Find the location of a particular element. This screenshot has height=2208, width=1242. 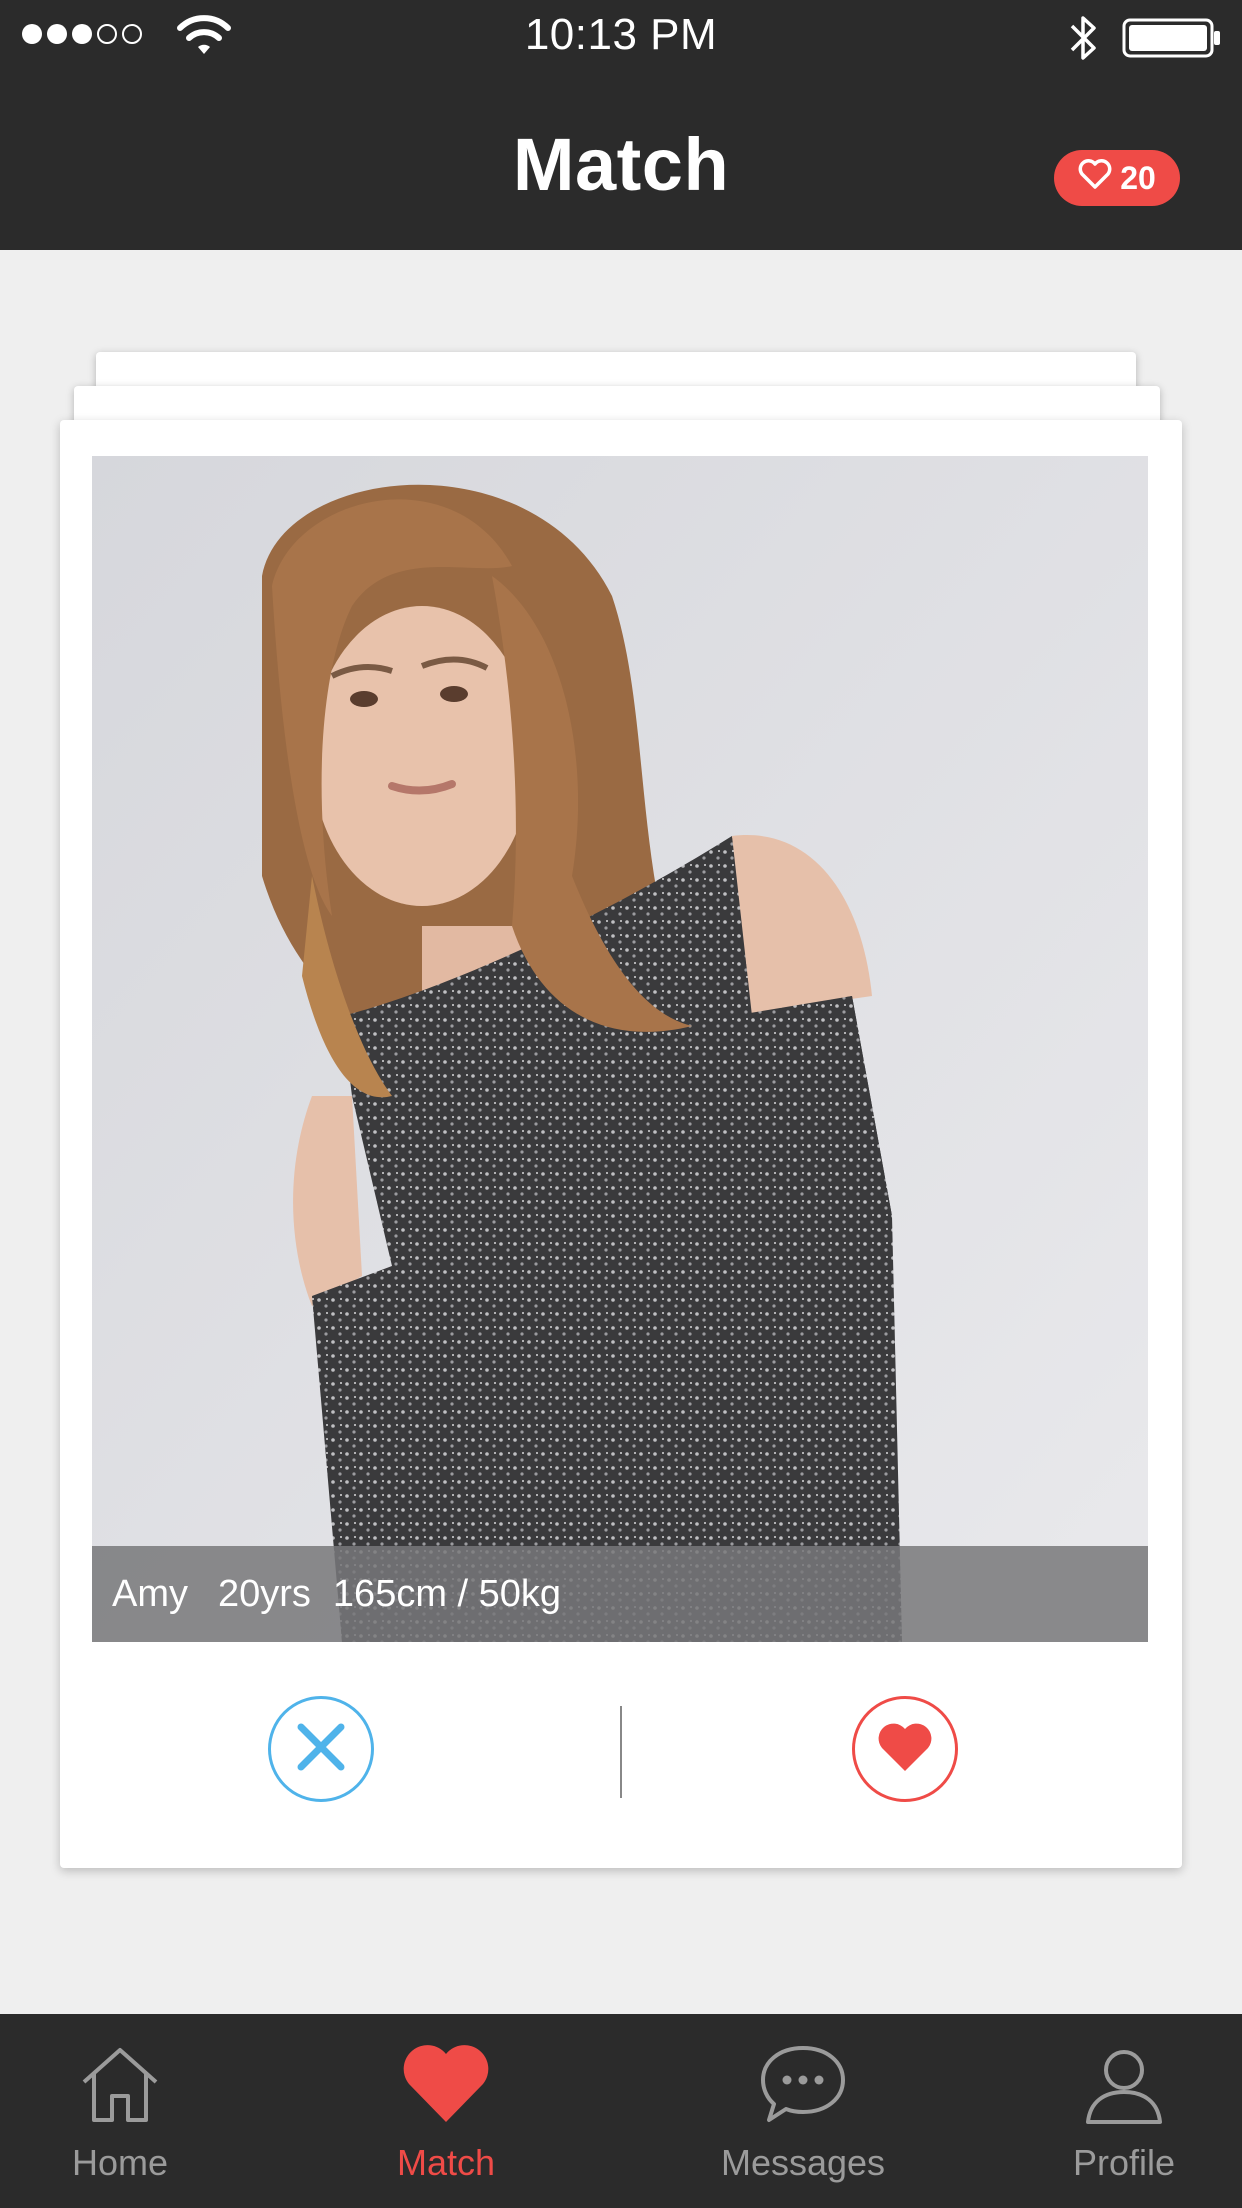

tab-bar: Home Match Messages Profile is located at coordinates (621, 2111).